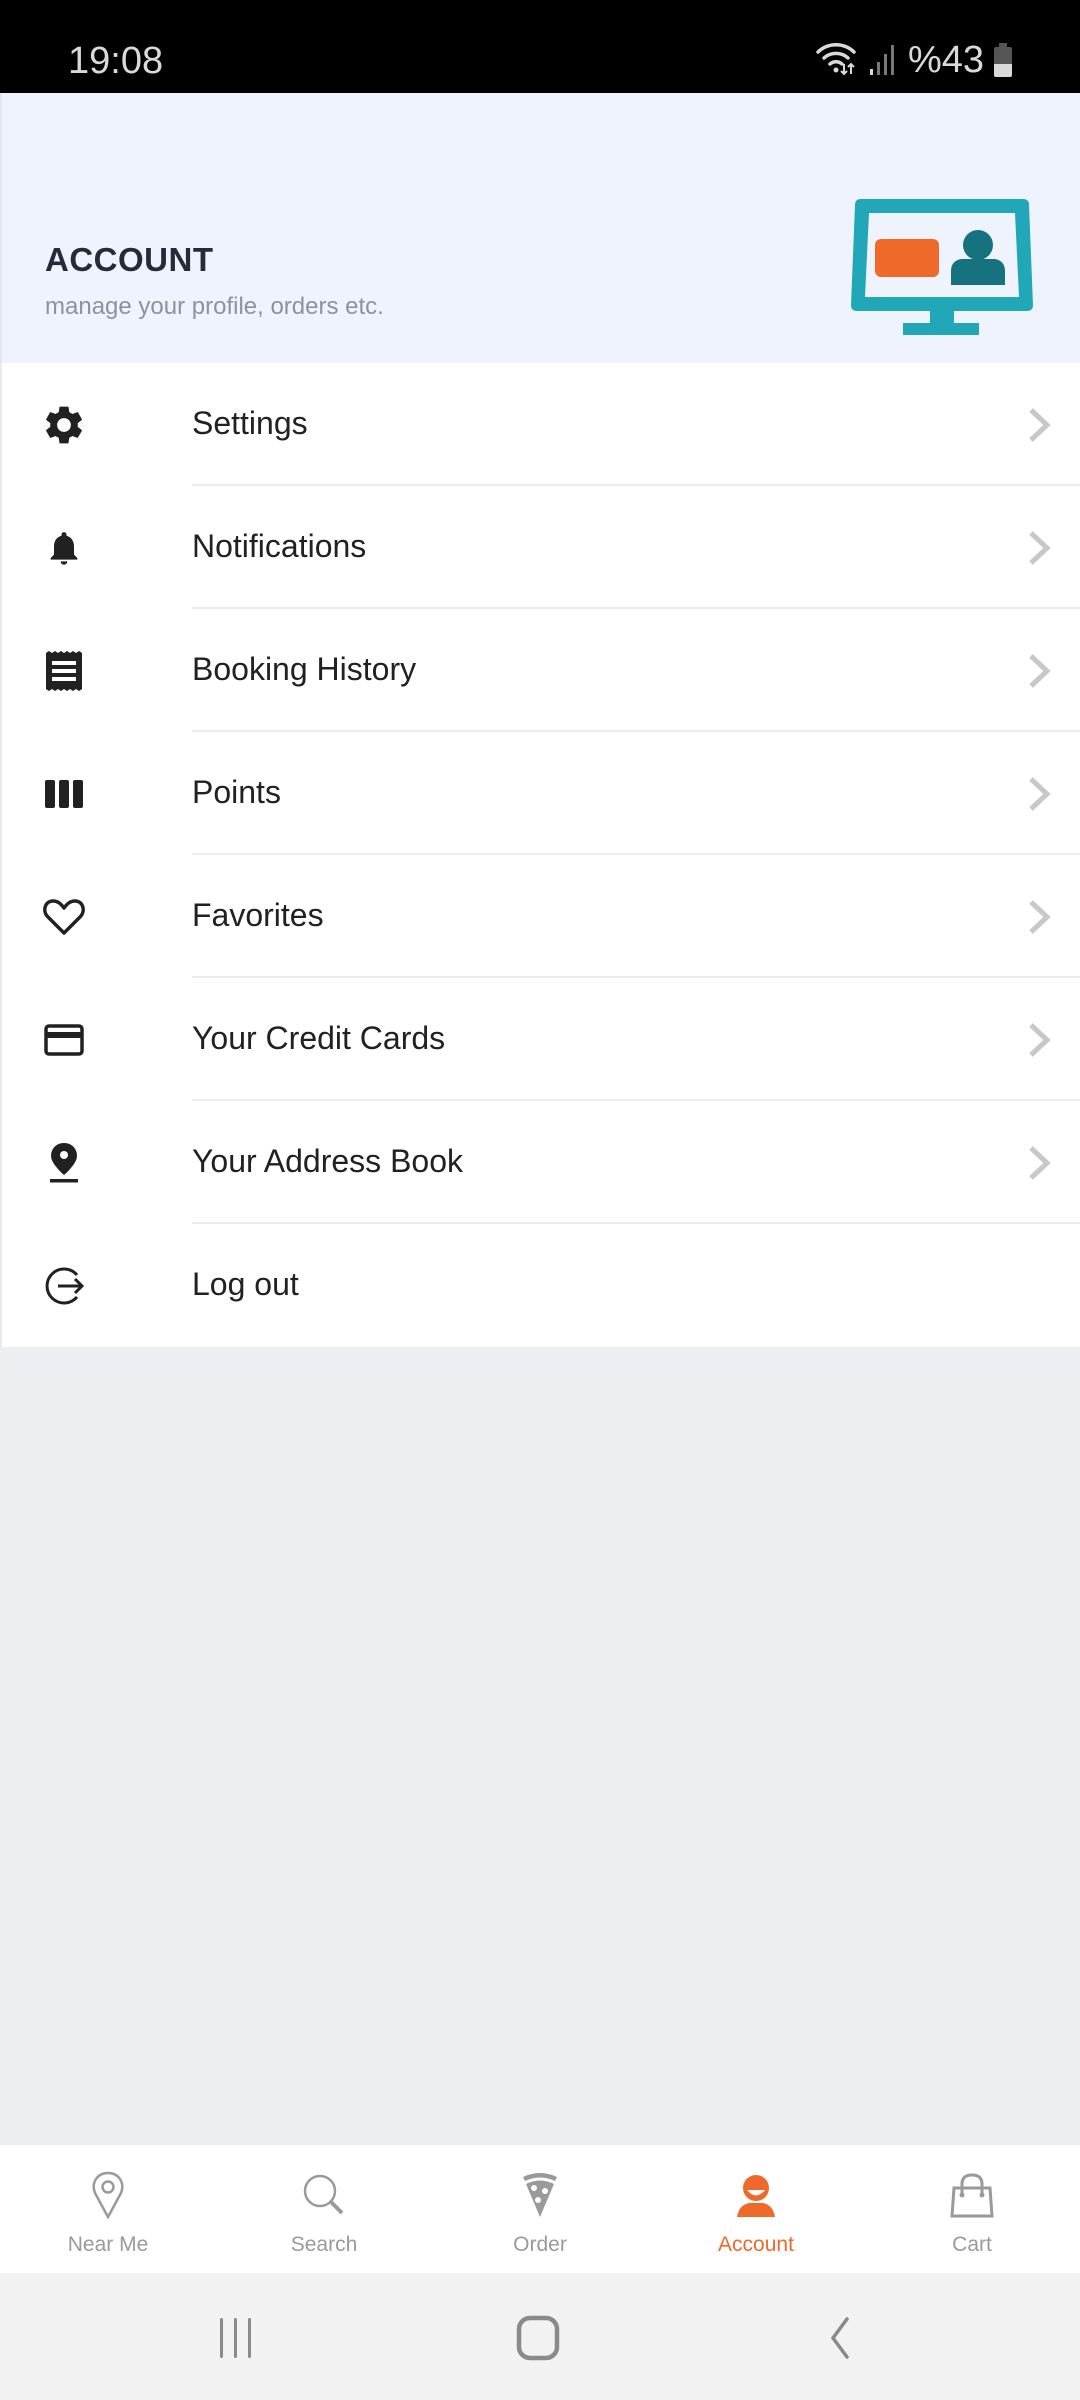 This screenshot has height=2400, width=1080. I want to click on wifi-icon, so click(836, 60).